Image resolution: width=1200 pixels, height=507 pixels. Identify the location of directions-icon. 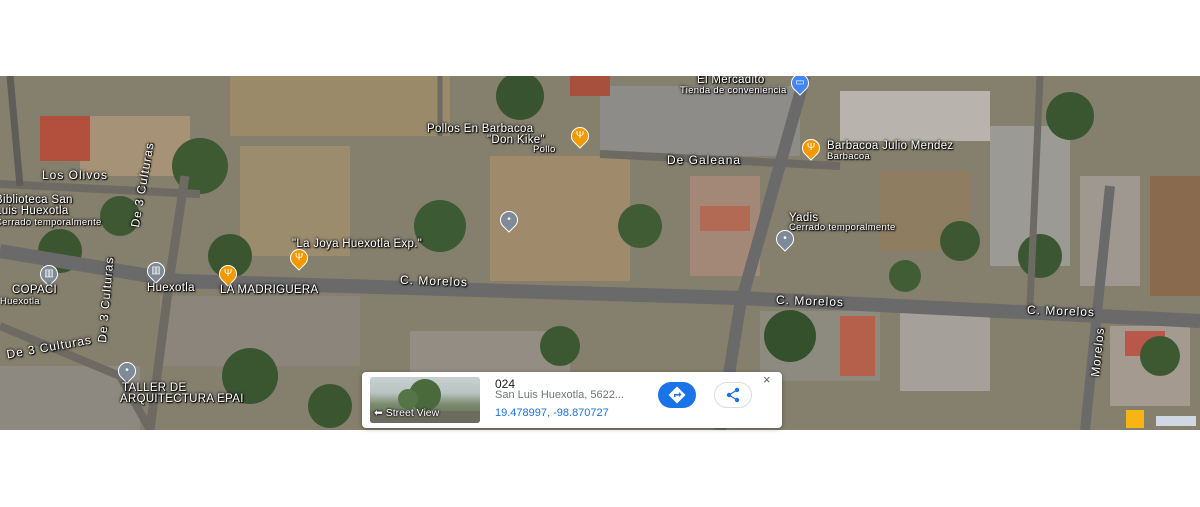
(677, 395).